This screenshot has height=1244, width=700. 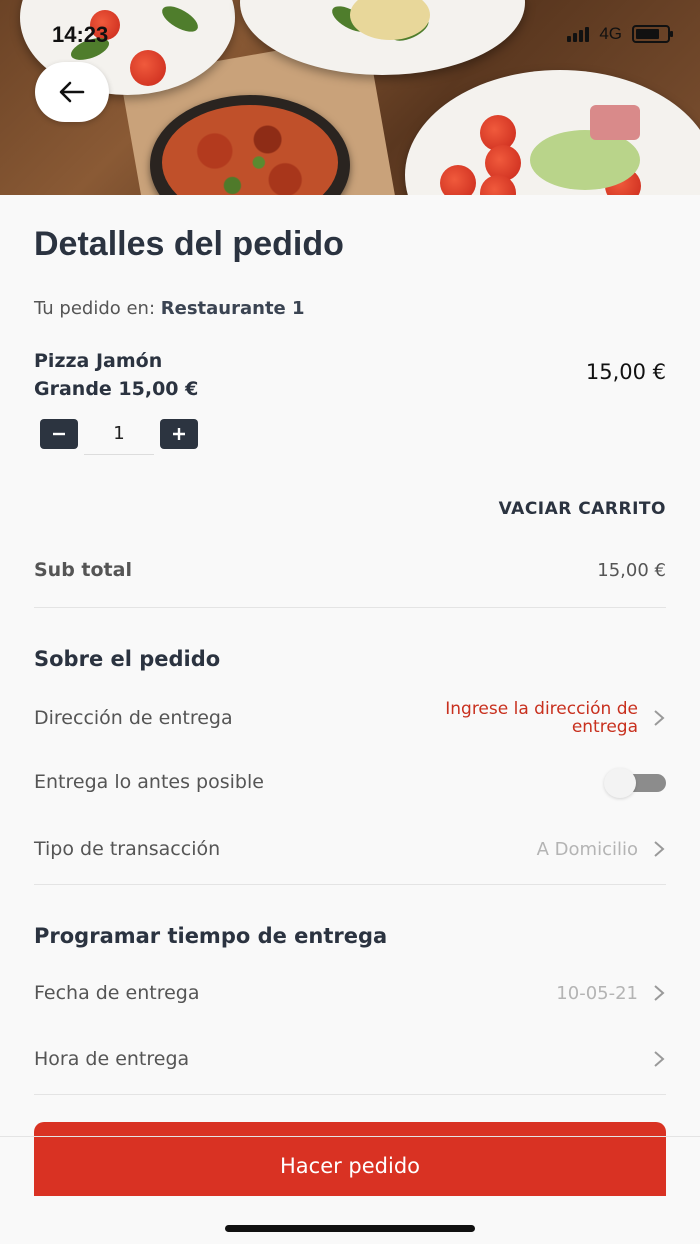 I want to click on section-title-order-info: Sobre el pedido, so click(x=127, y=659).